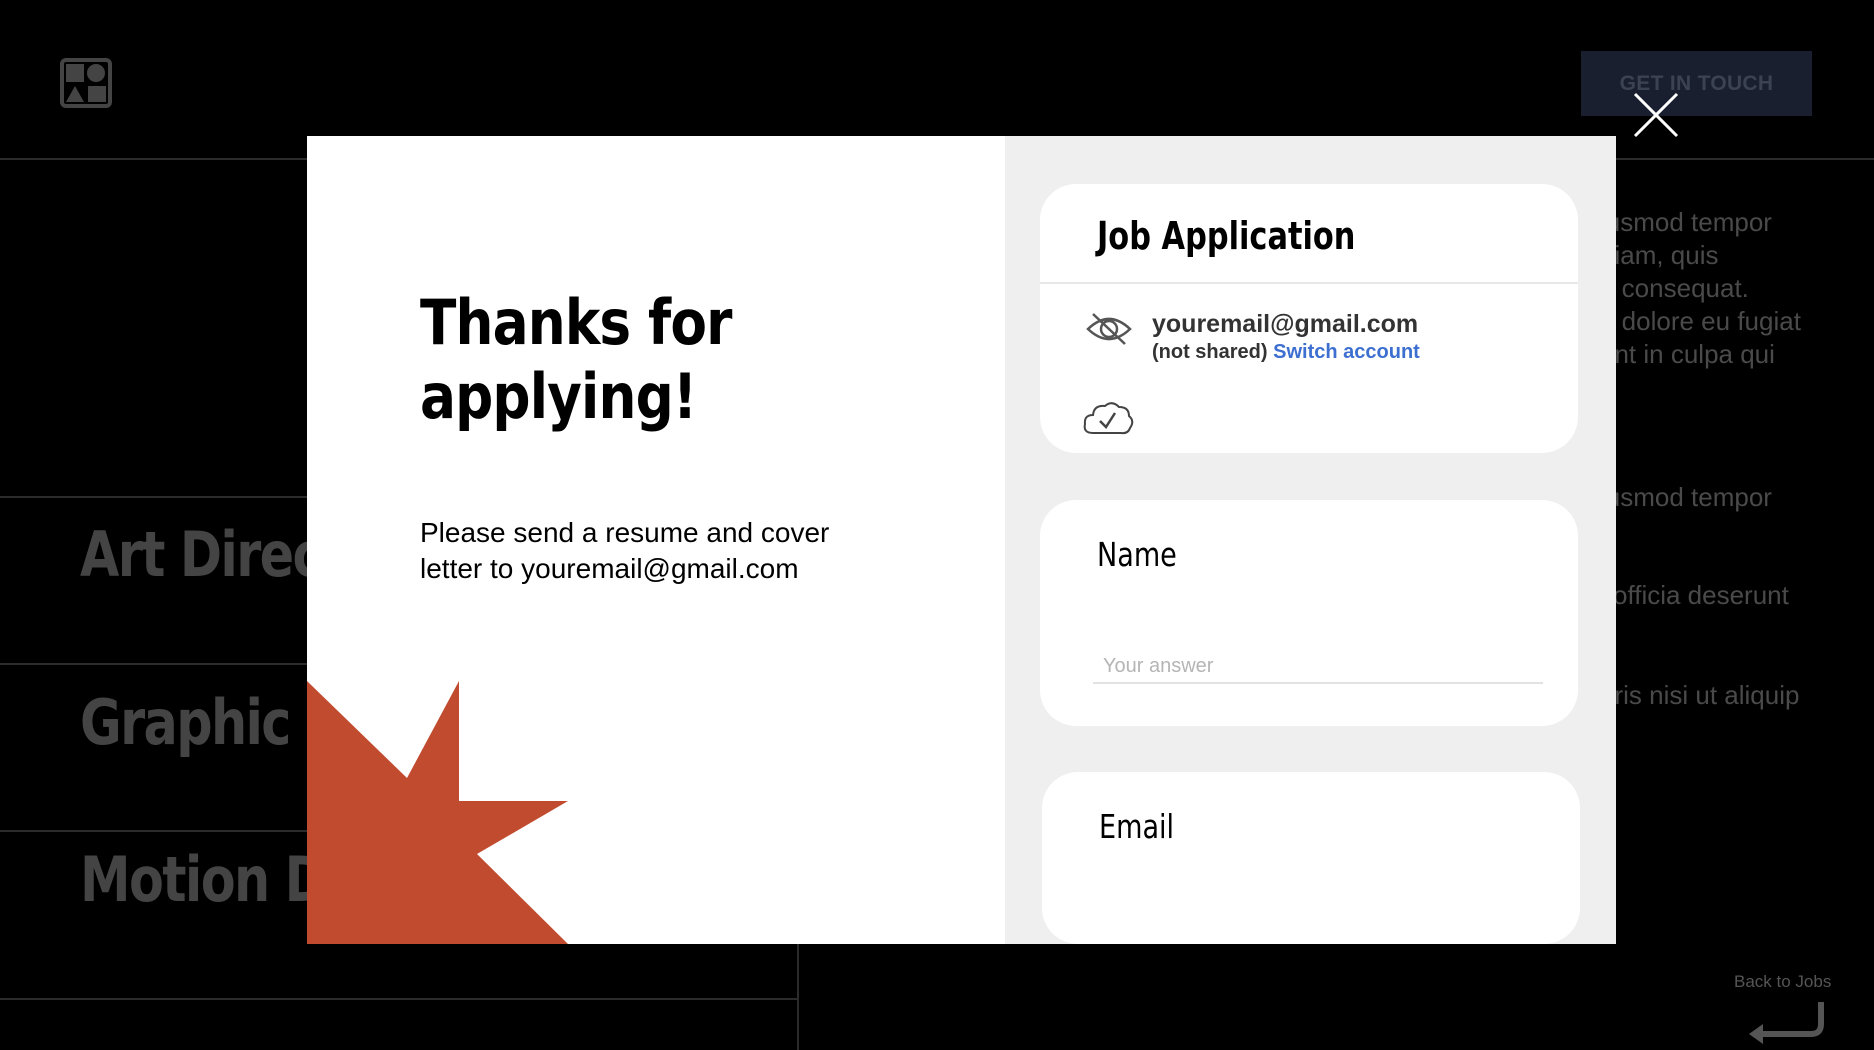 The image size is (1874, 1050). Describe the element at coordinates (558, 396) in the screenshot. I see `thanks-heading-line: applying!` at that location.